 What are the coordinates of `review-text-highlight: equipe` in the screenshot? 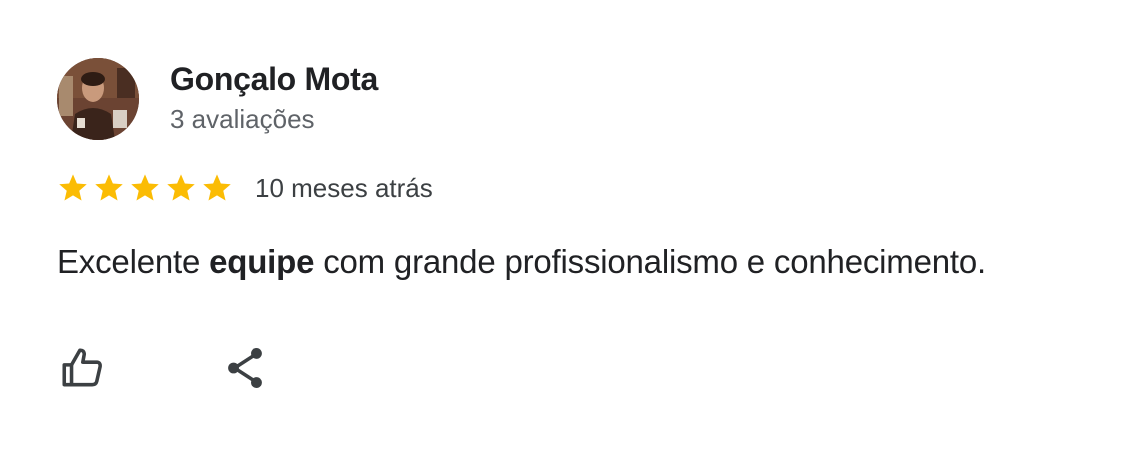 It's located at (262, 261).